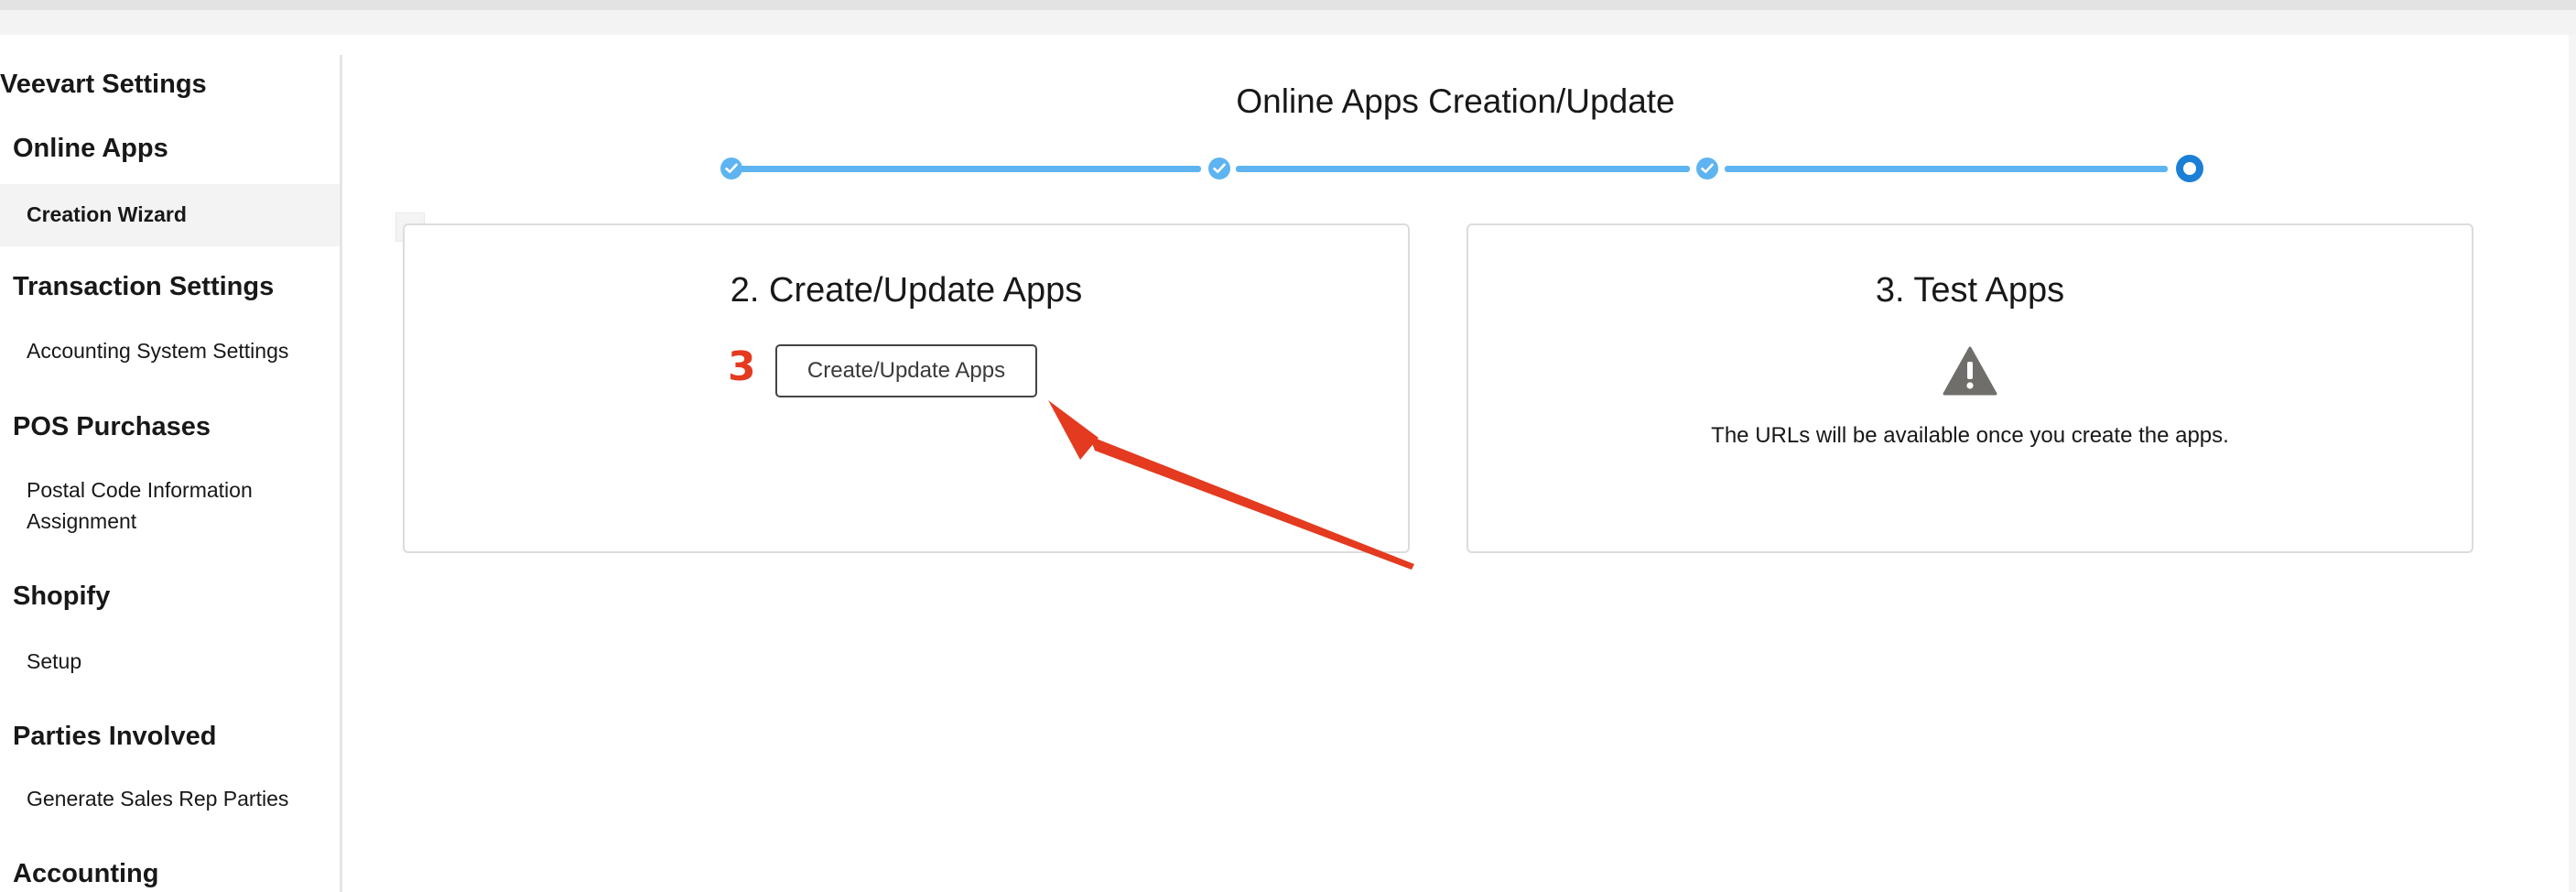 The width and height of the screenshot is (2576, 892). I want to click on sidebar-item-postal-code-information-assignment: Postal Code Information Assignment, so click(156, 505).